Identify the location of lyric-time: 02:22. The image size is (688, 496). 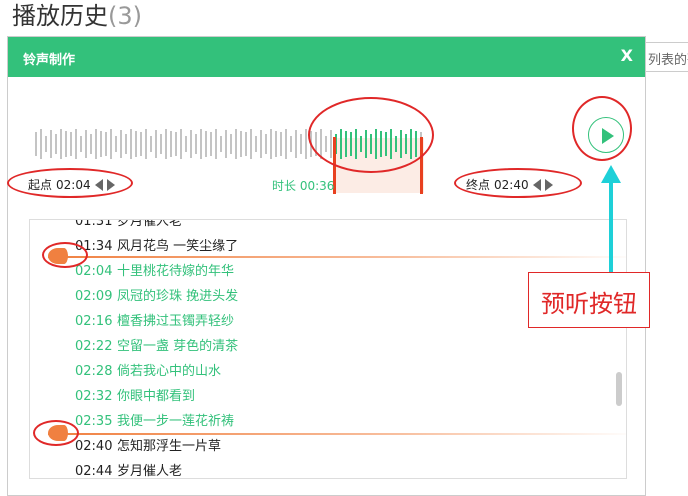
(94, 346).